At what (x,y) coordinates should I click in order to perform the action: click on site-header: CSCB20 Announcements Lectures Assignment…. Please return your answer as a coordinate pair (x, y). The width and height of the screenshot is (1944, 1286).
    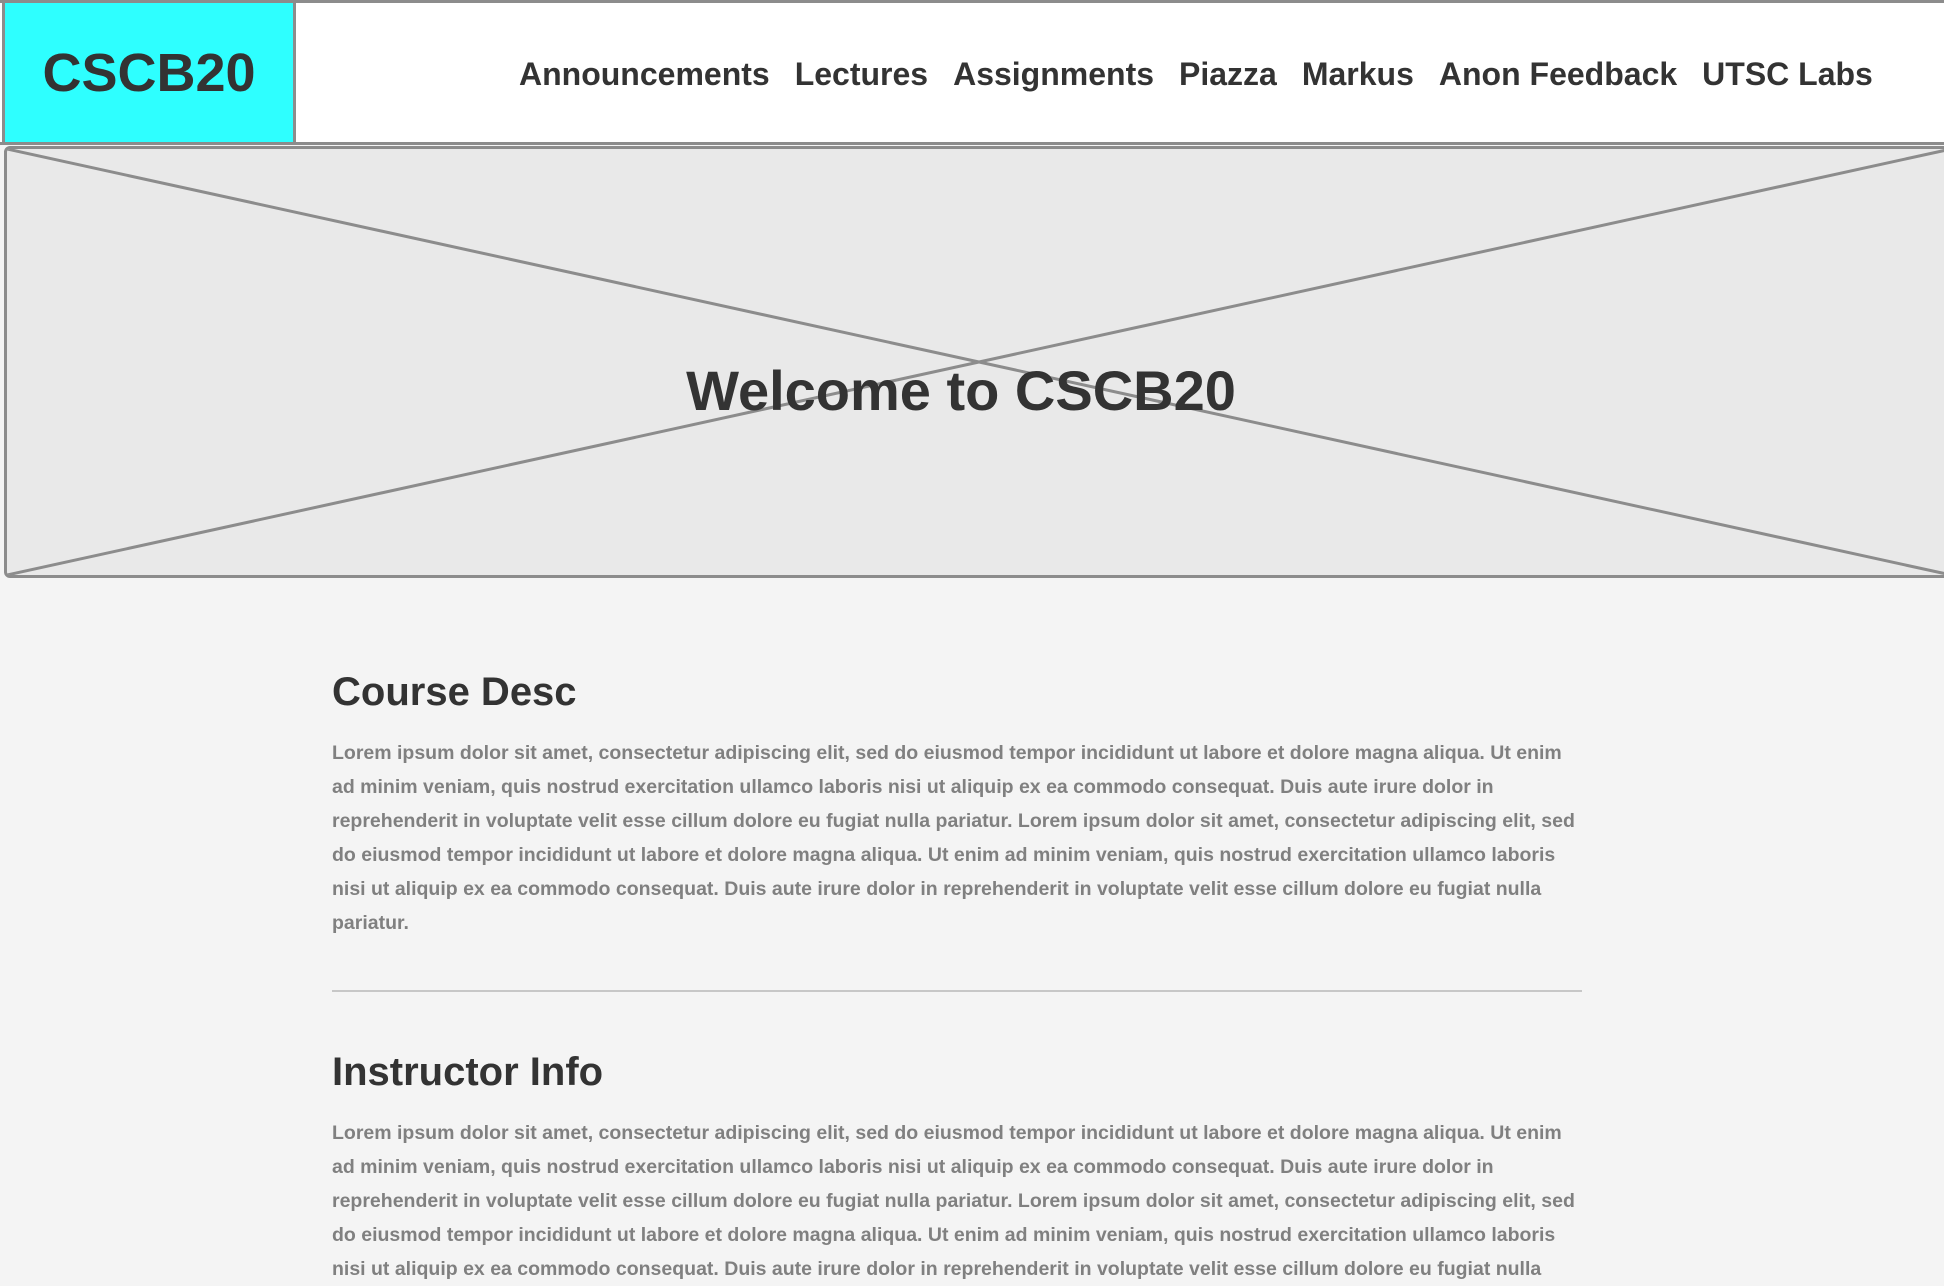
    Looking at the image, I should click on (972, 72).